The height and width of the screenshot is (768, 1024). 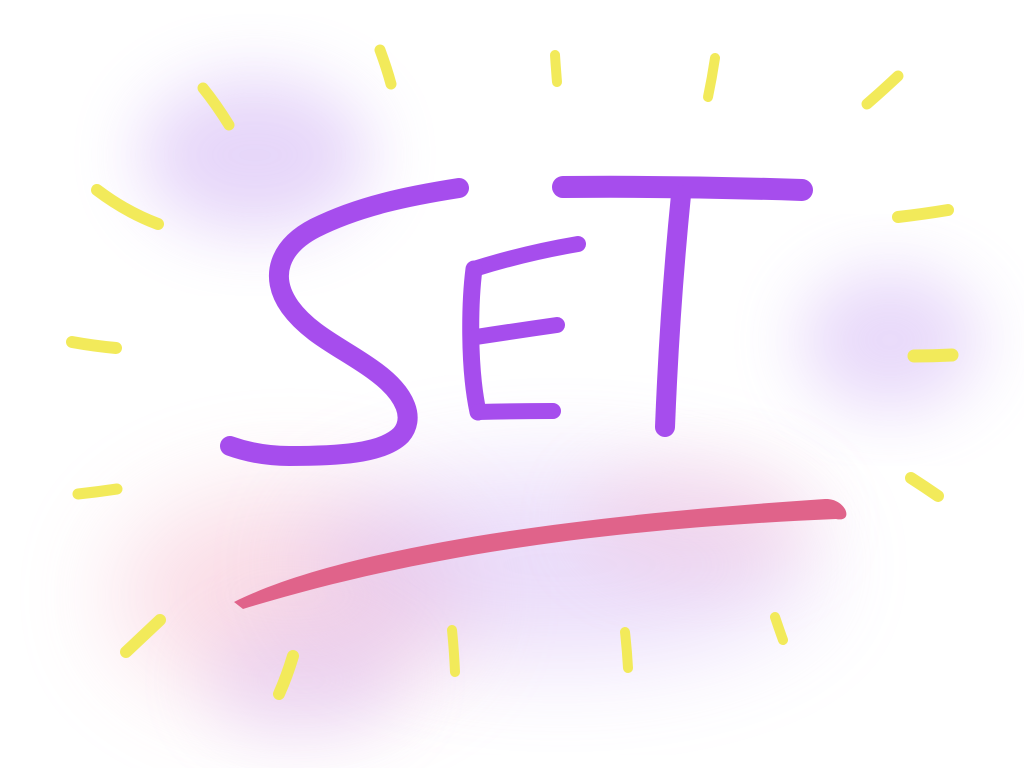 What do you see at coordinates (890, 340) in the screenshot?
I see `glow-right` at bounding box center [890, 340].